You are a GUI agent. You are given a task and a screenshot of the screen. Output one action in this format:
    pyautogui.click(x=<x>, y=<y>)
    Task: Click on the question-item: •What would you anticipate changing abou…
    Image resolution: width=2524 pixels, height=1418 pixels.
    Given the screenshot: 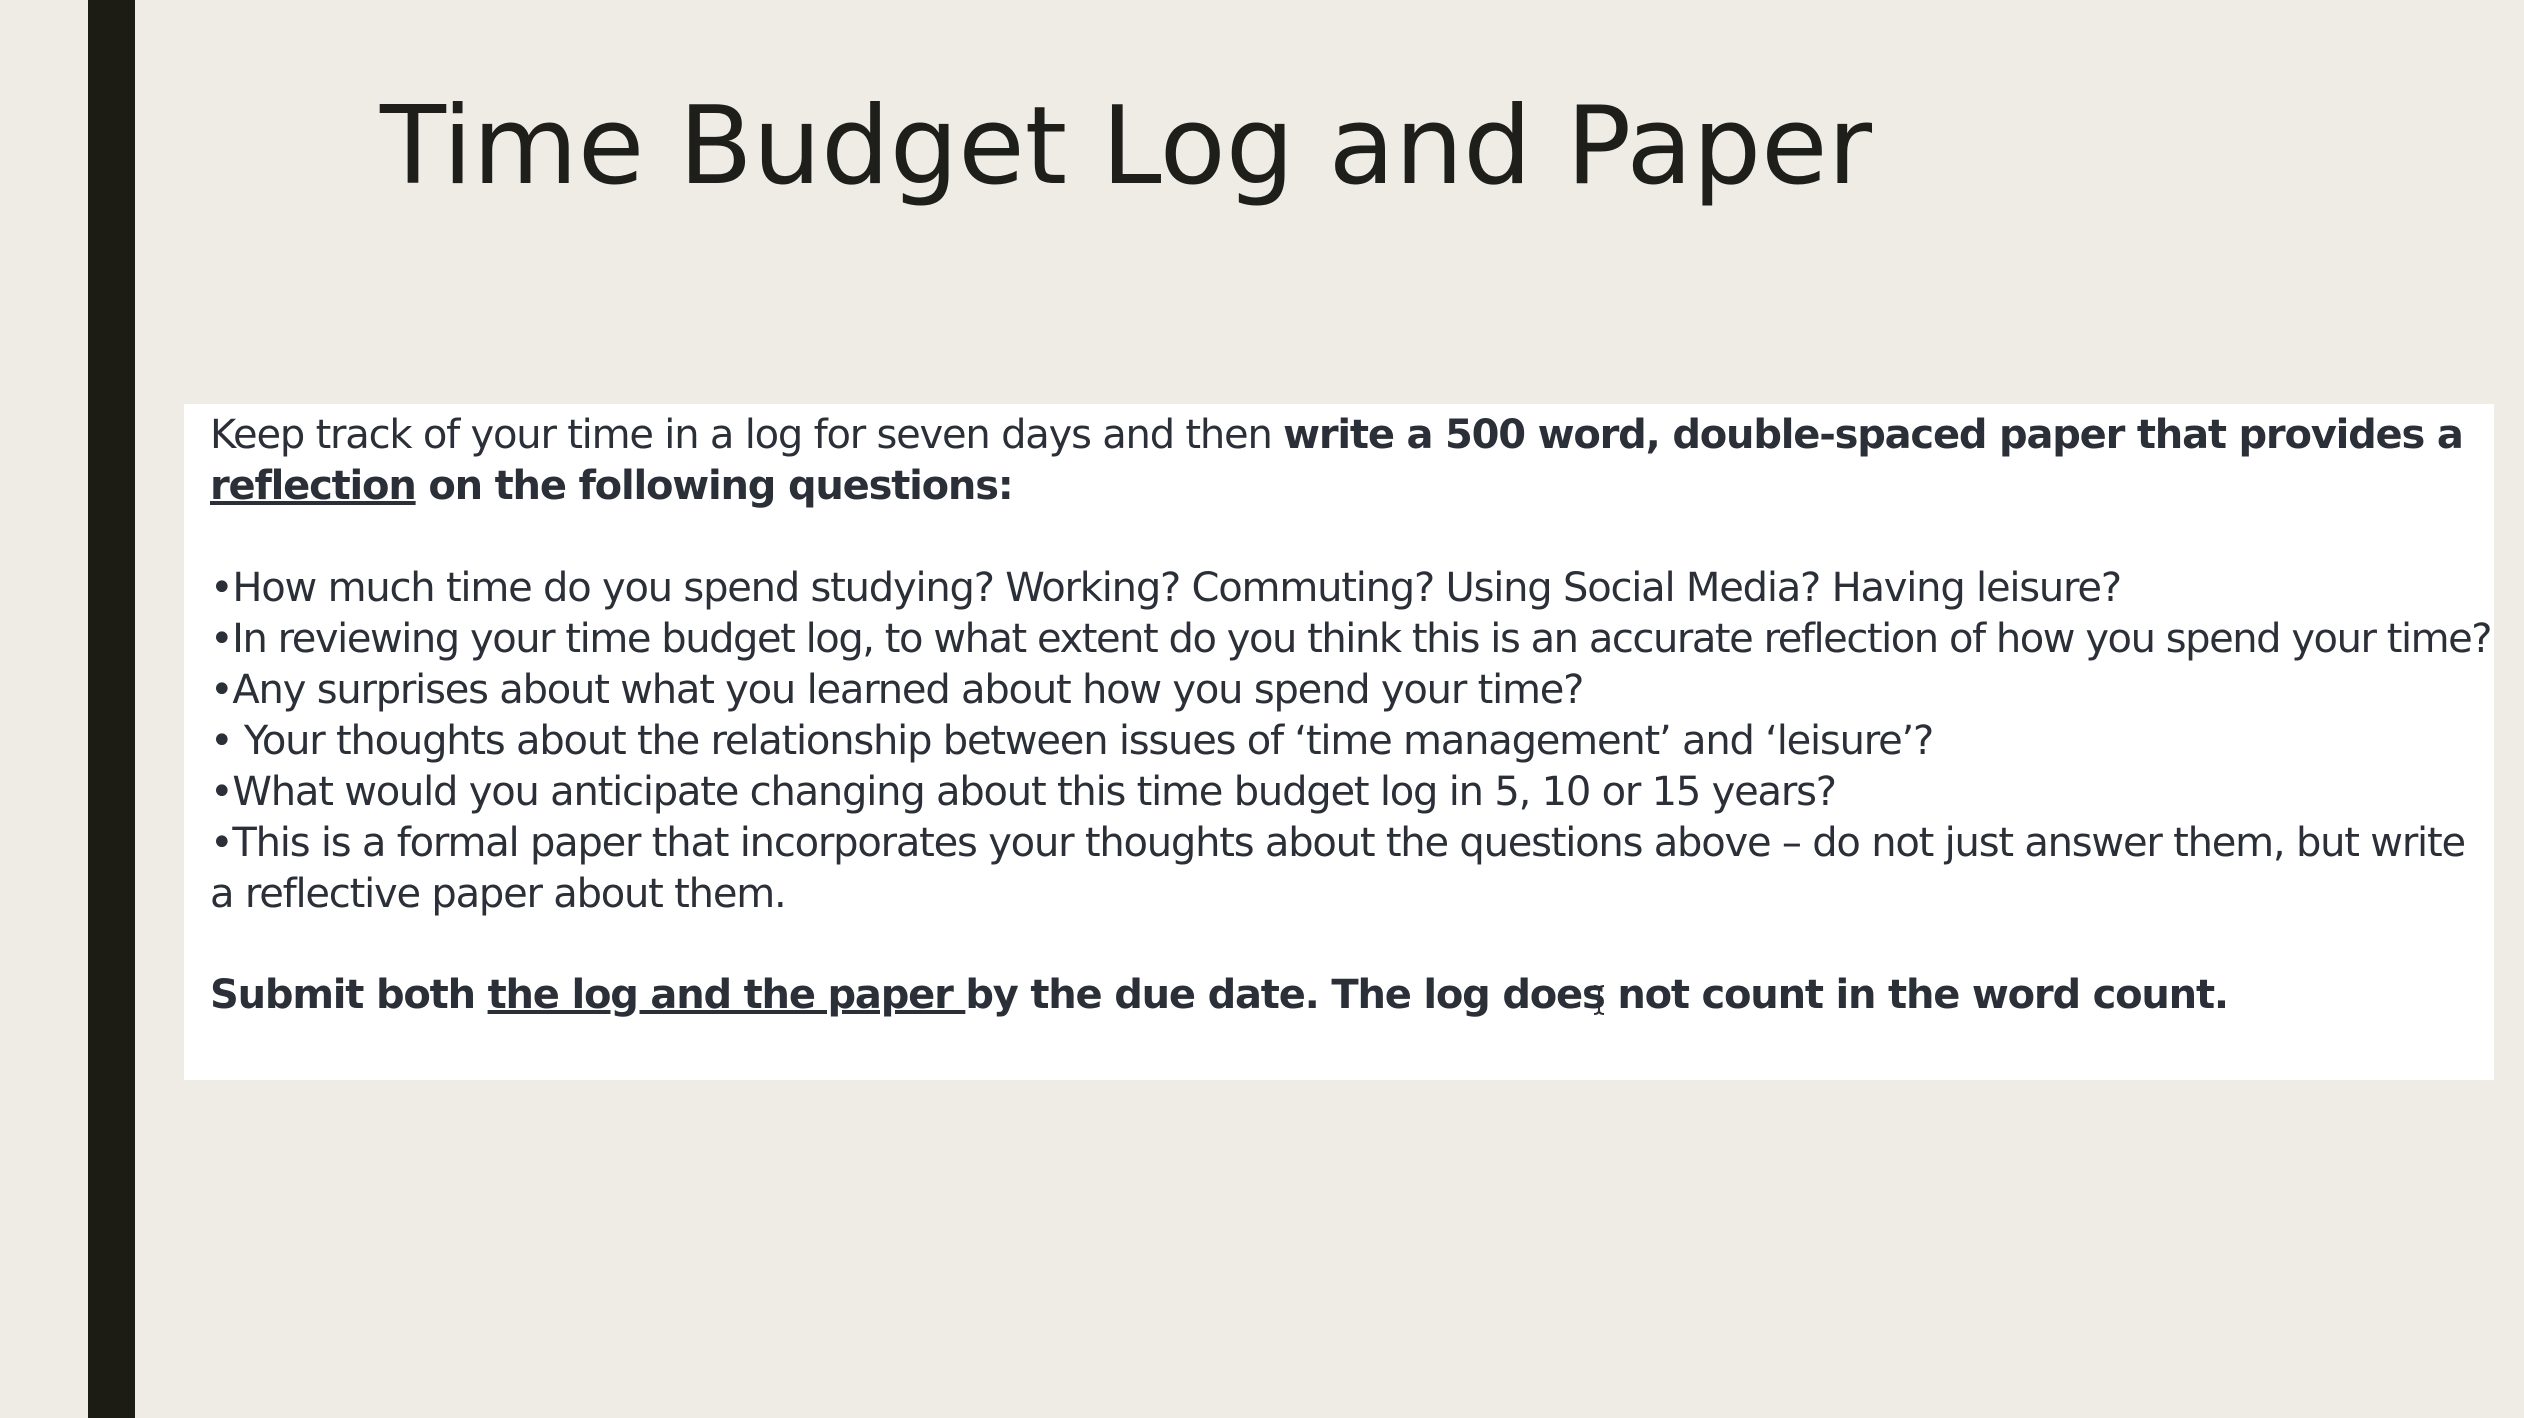 What is the action you would take?
    pyautogui.click(x=1023, y=792)
    